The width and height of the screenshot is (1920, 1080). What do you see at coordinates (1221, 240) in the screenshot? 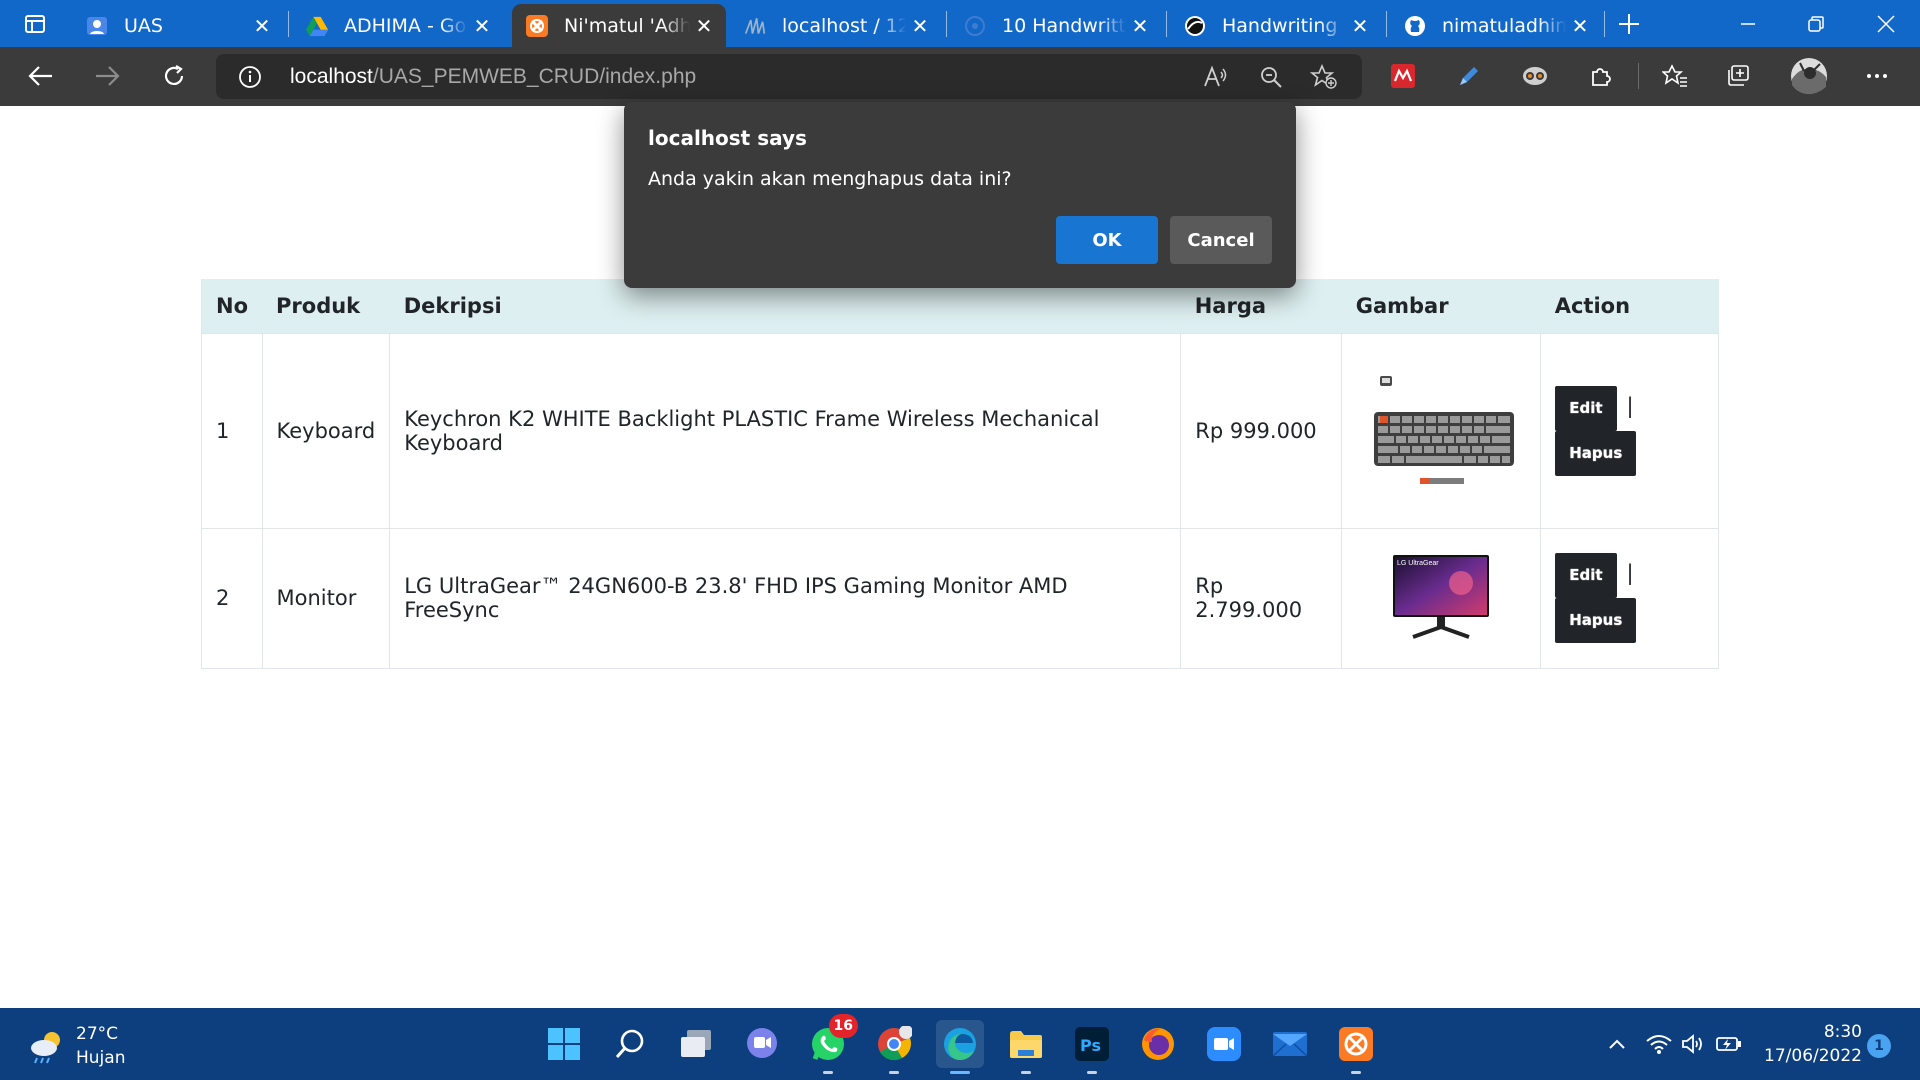
I see `cancel-button: Cancel` at bounding box center [1221, 240].